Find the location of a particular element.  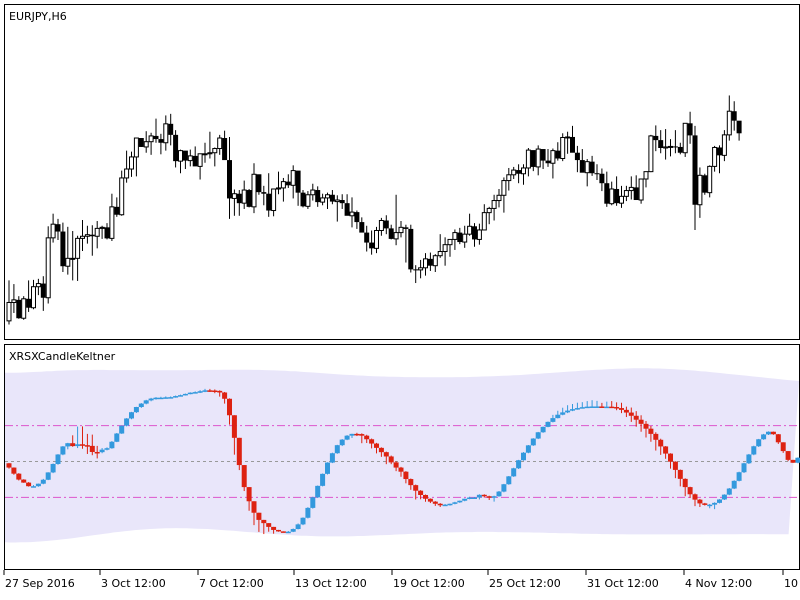

x-tick-label: 7 Oct 12:00 is located at coordinates (231, 583).